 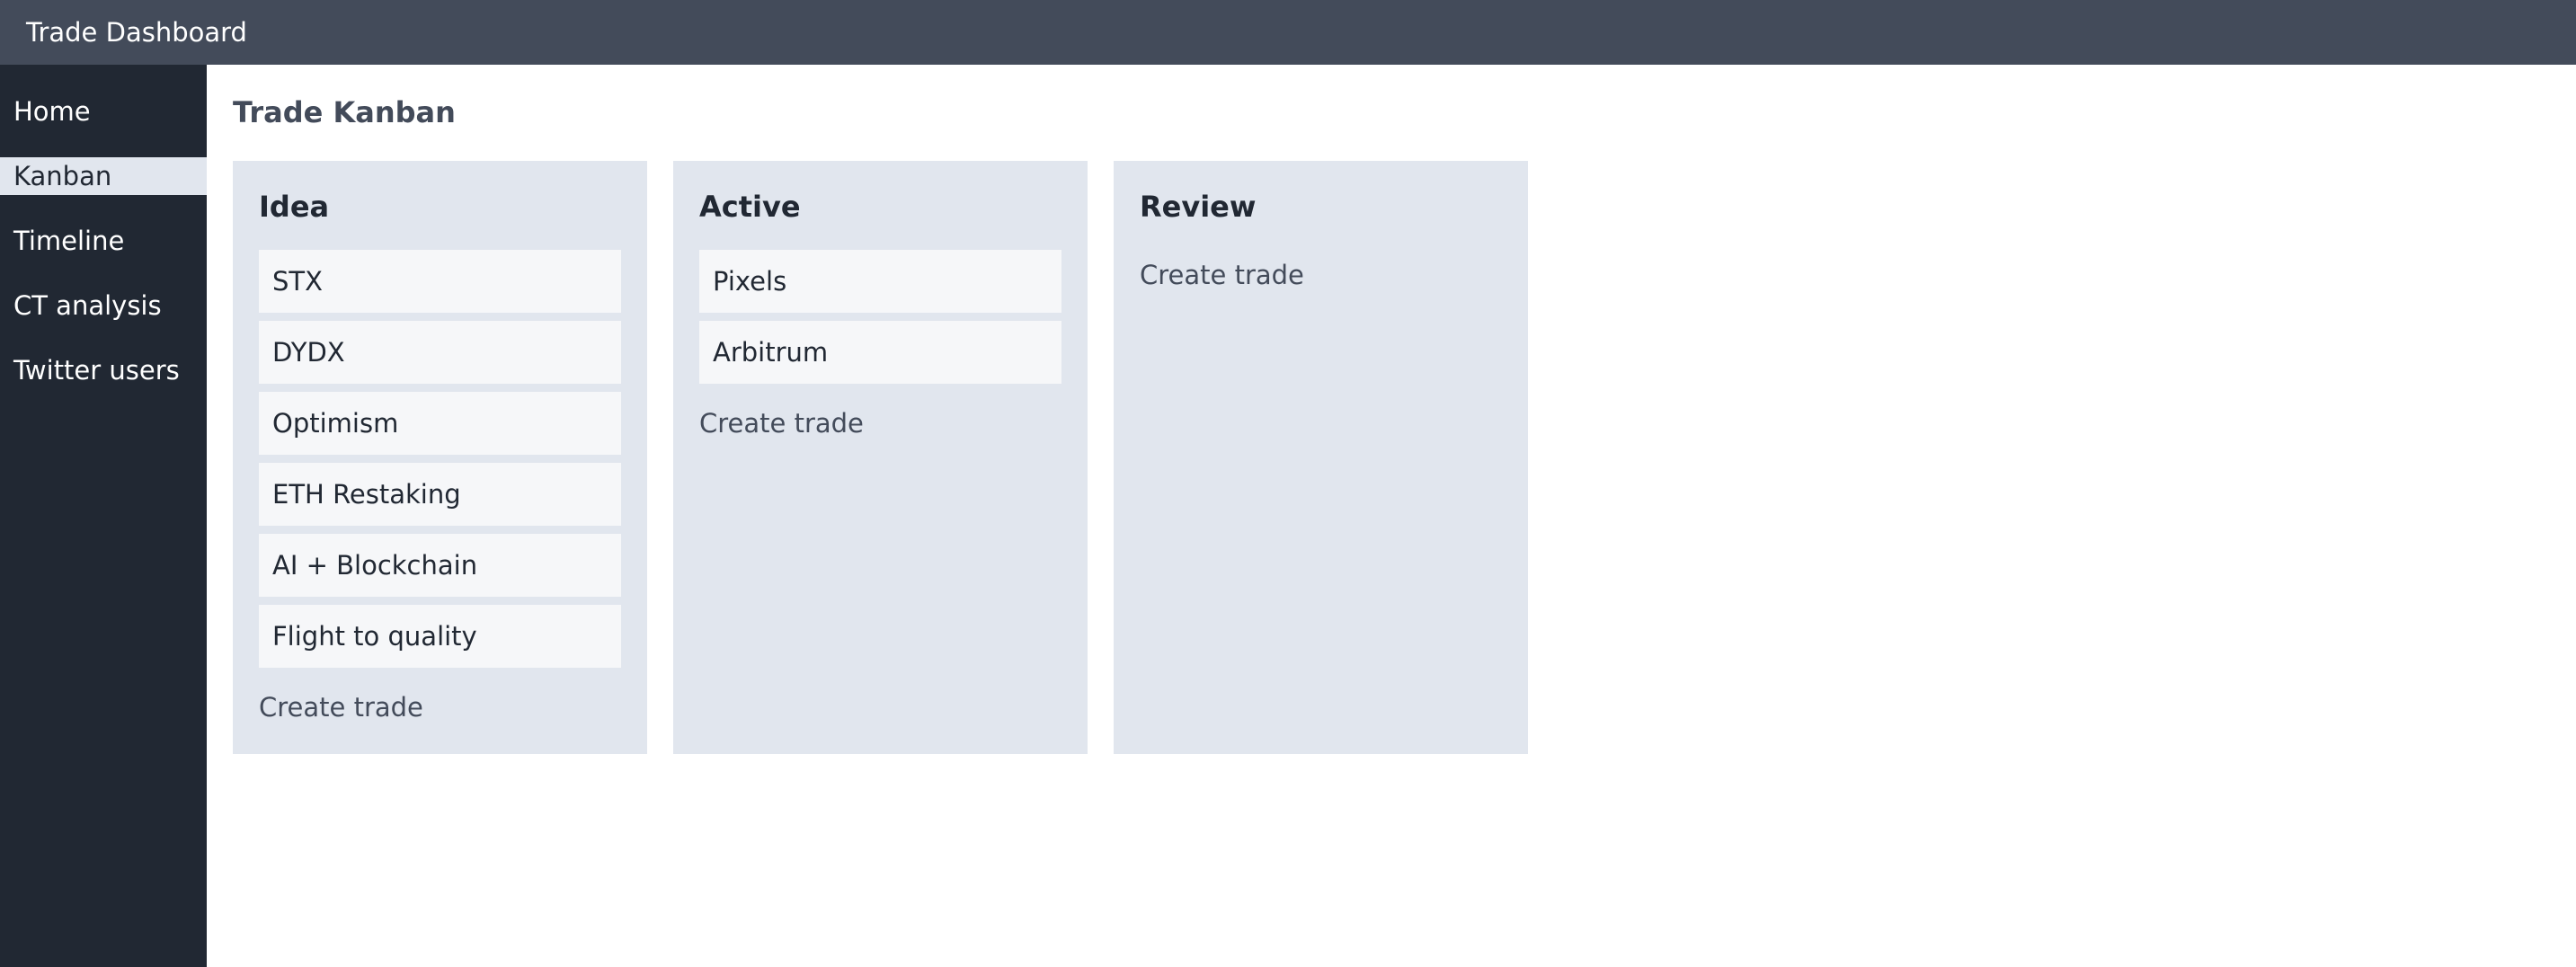 What do you see at coordinates (103, 241) in the screenshot?
I see `sidebar-item-timeline: Timeline` at bounding box center [103, 241].